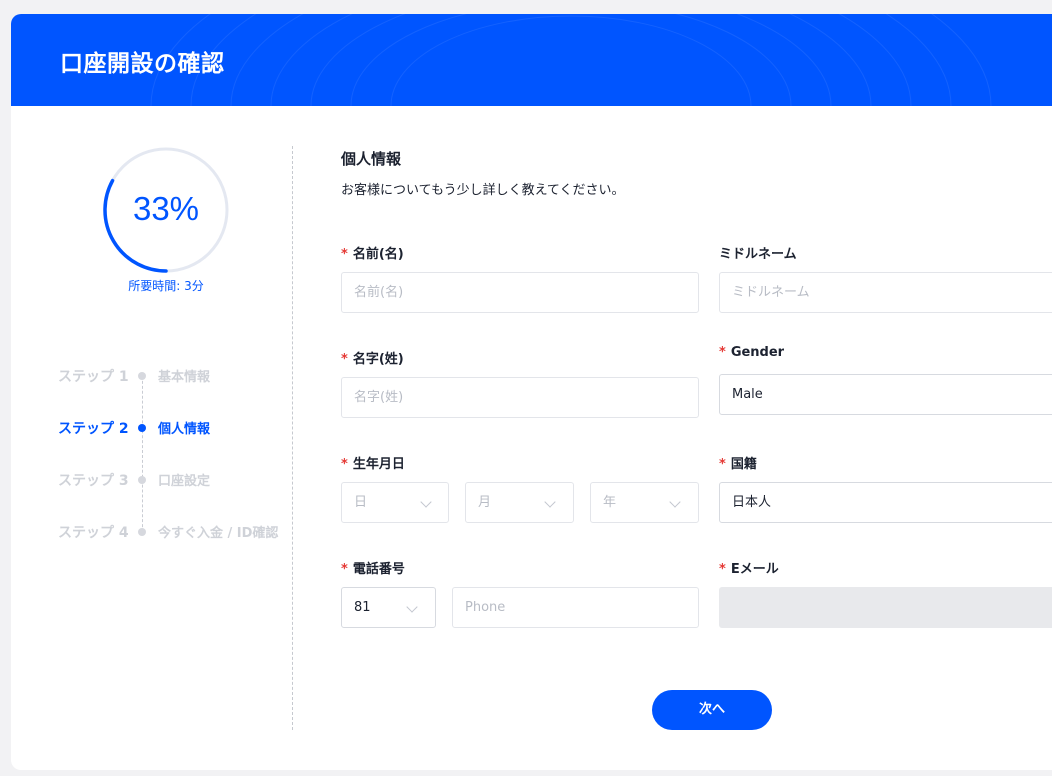  I want to click on phone-label: * 電話番号, so click(373, 567).